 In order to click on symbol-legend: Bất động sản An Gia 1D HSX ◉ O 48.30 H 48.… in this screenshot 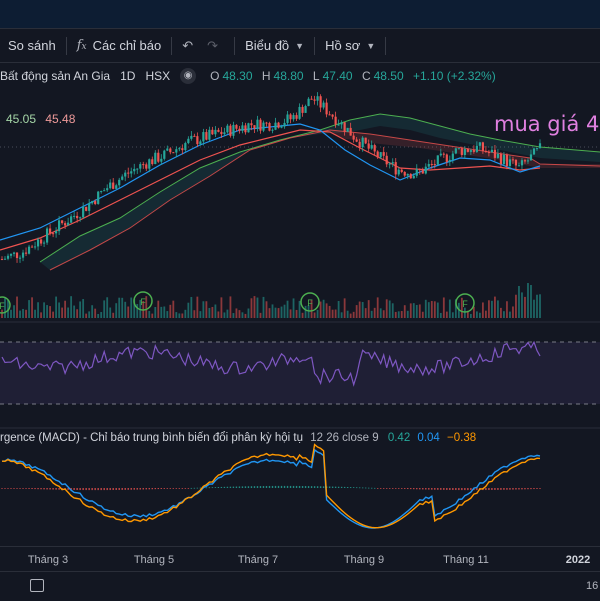, I will do `click(249, 76)`.